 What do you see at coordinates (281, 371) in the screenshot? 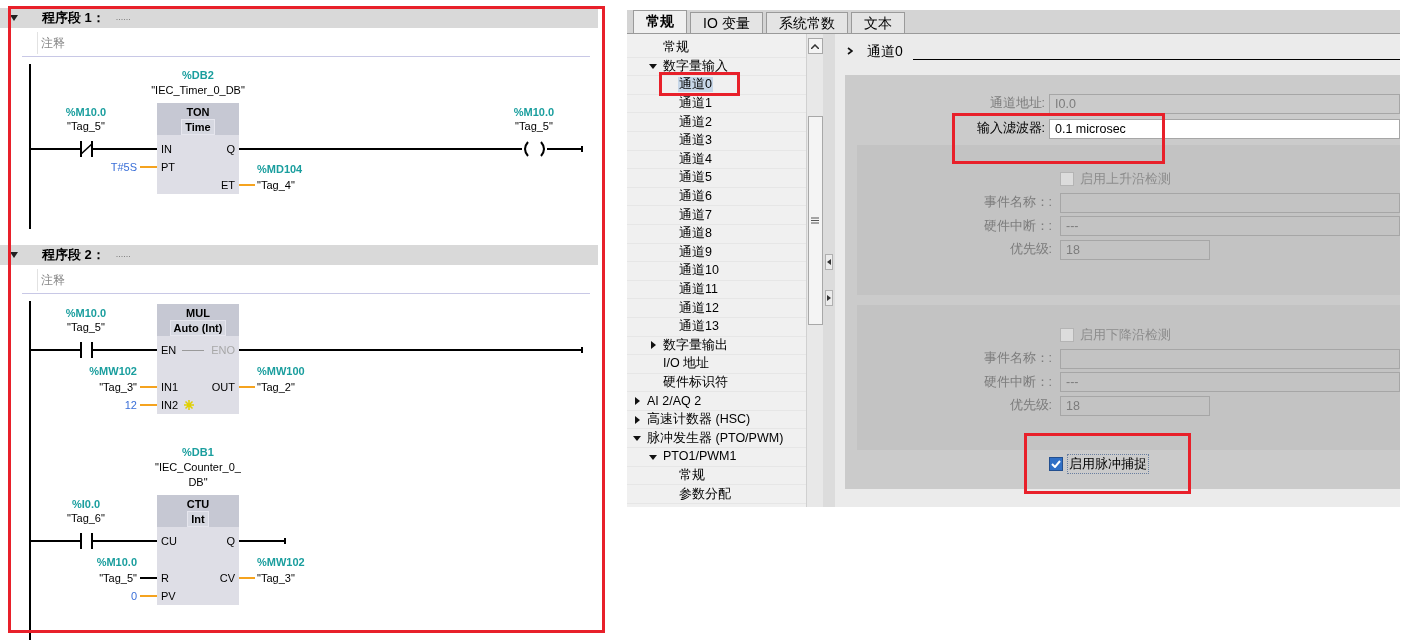
I see `operand-address: %MW100` at bounding box center [281, 371].